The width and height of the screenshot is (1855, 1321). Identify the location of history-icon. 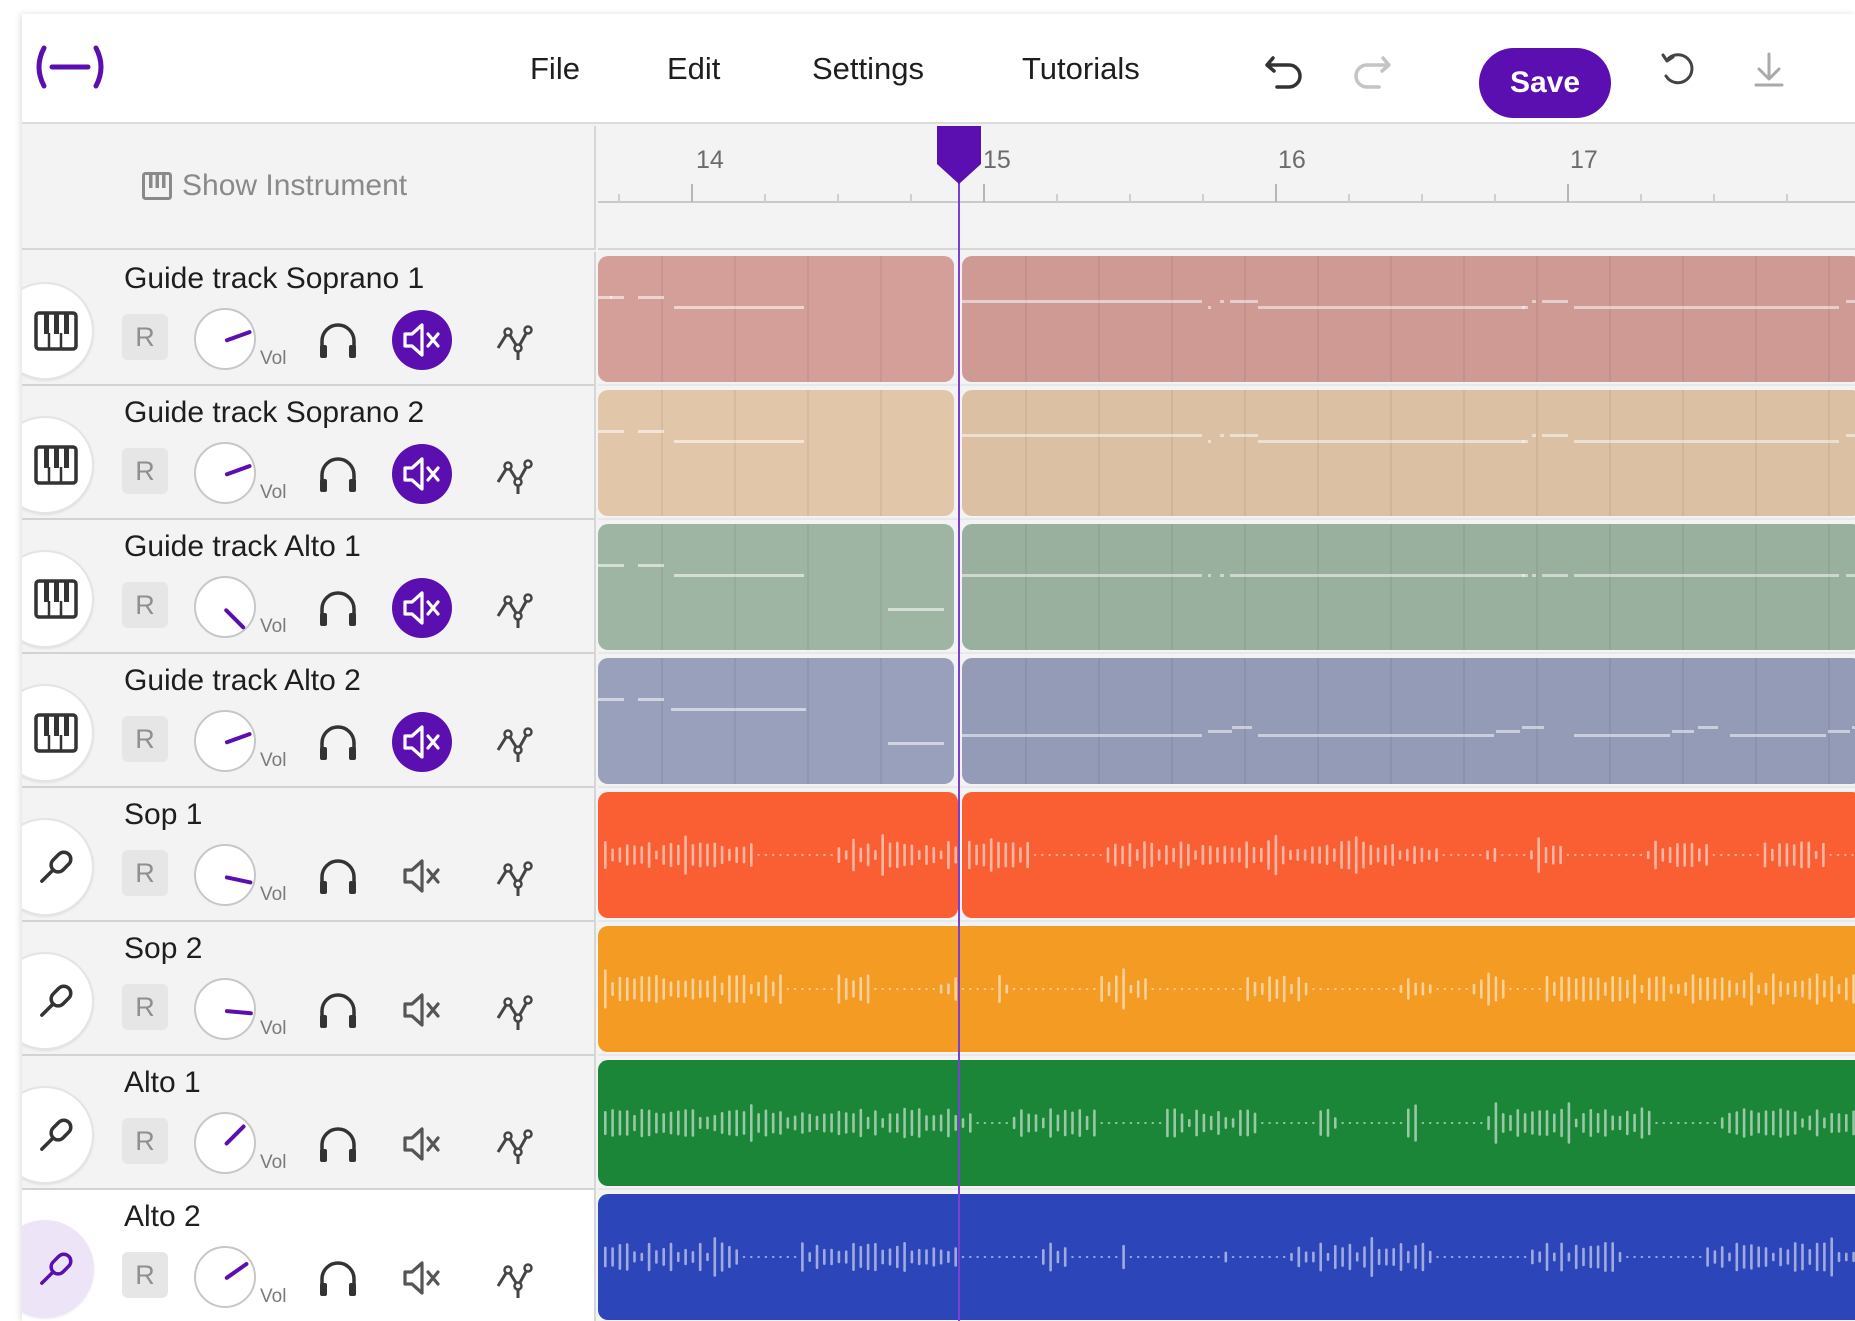
(1680, 69).